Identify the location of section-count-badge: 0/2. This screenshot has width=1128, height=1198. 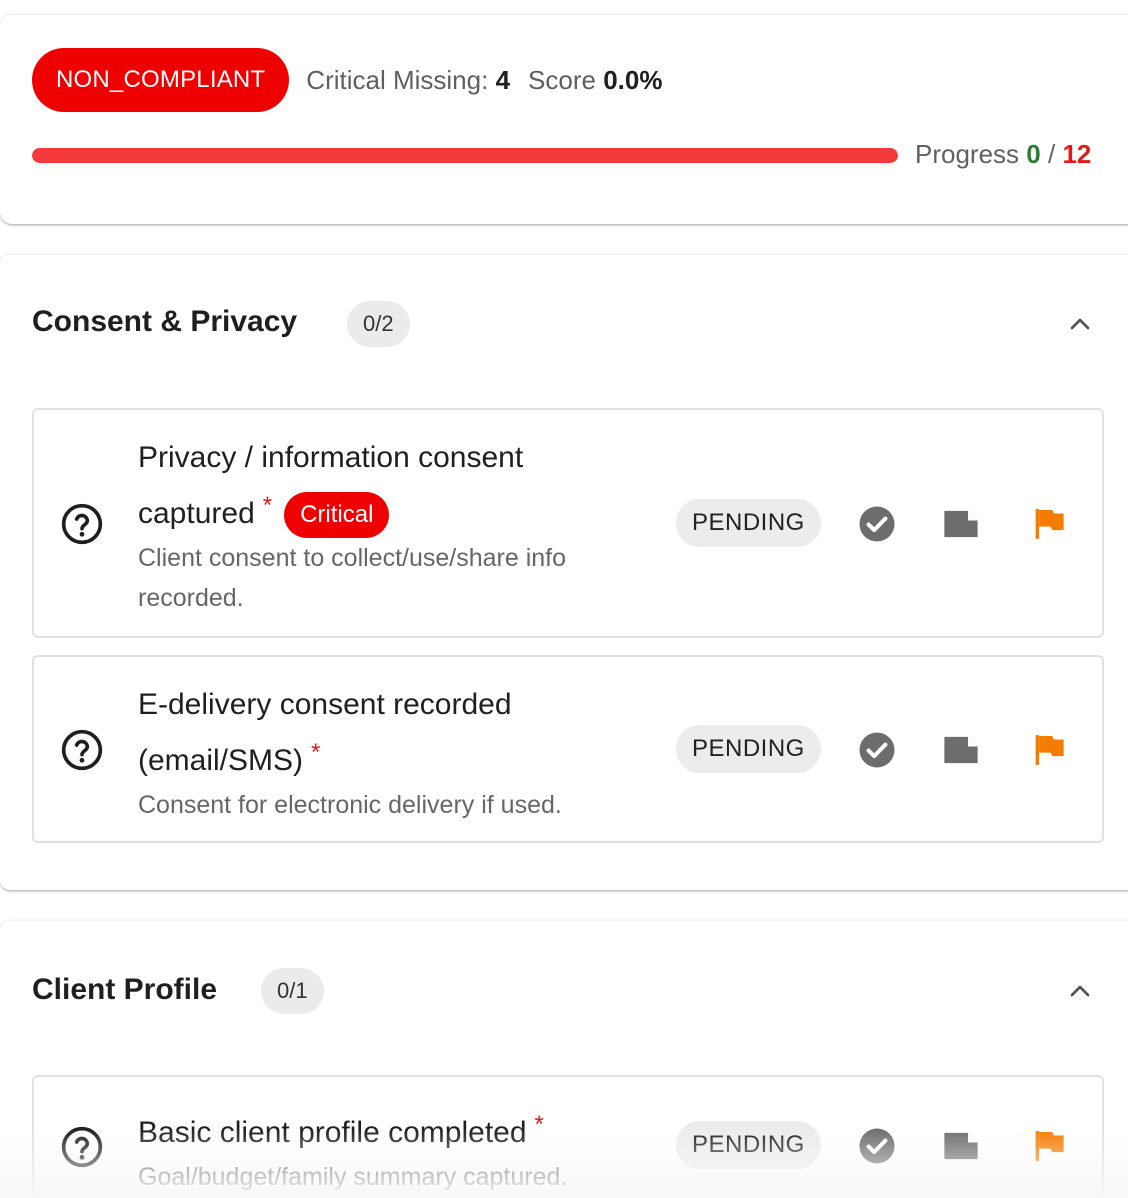
(378, 324).